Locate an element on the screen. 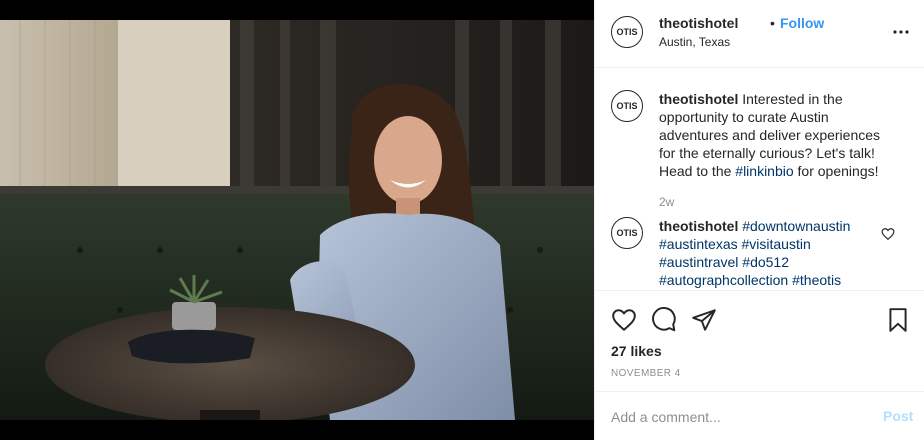  follow-button: Follow is located at coordinates (802, 23).